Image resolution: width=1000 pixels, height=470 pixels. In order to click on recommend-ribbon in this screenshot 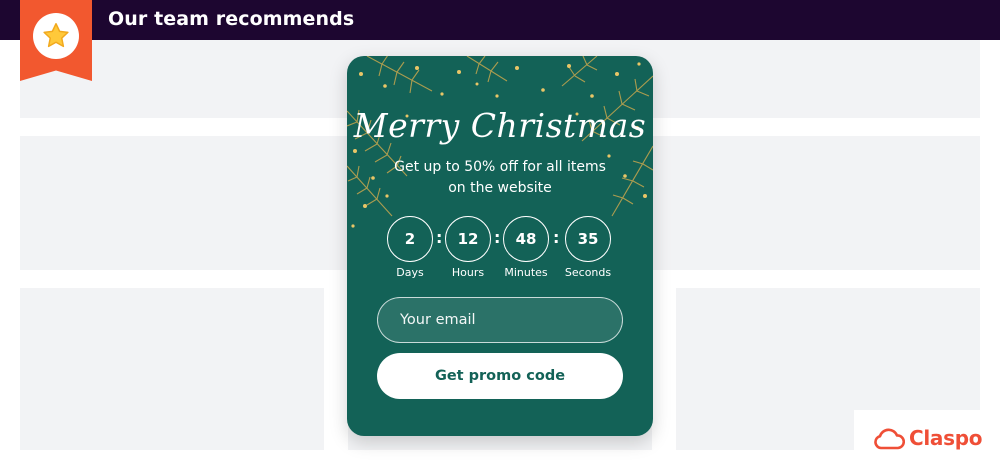, I will do `click(56, 40)`.